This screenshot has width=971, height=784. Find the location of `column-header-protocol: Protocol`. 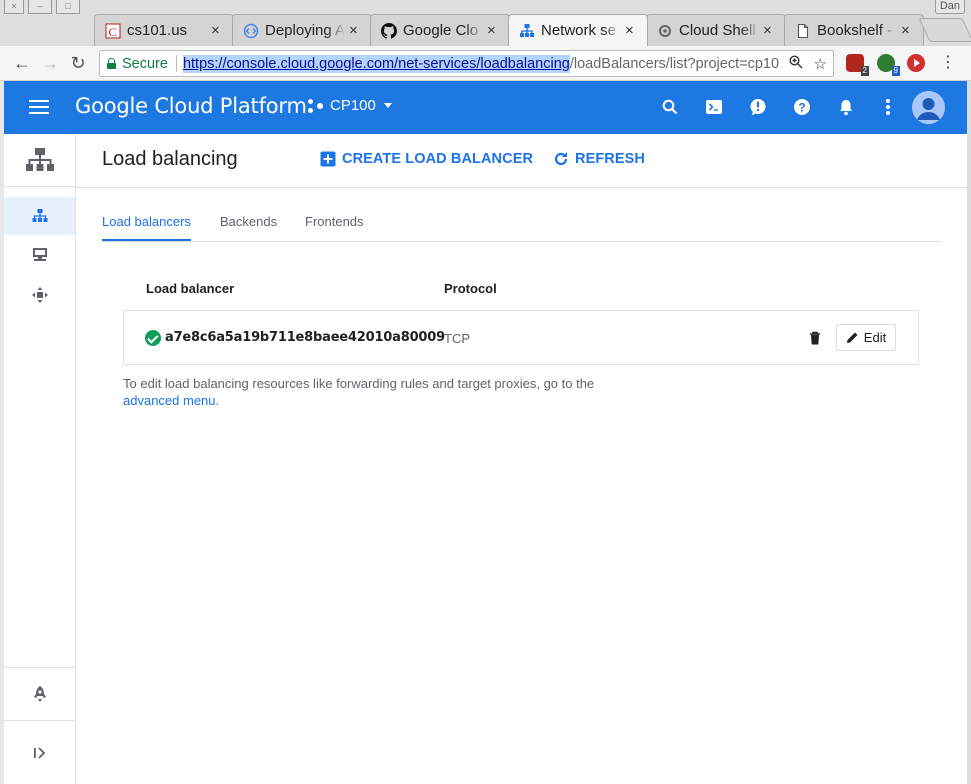

column-header-protocol: Protocol is located at coordinates (470, 288).